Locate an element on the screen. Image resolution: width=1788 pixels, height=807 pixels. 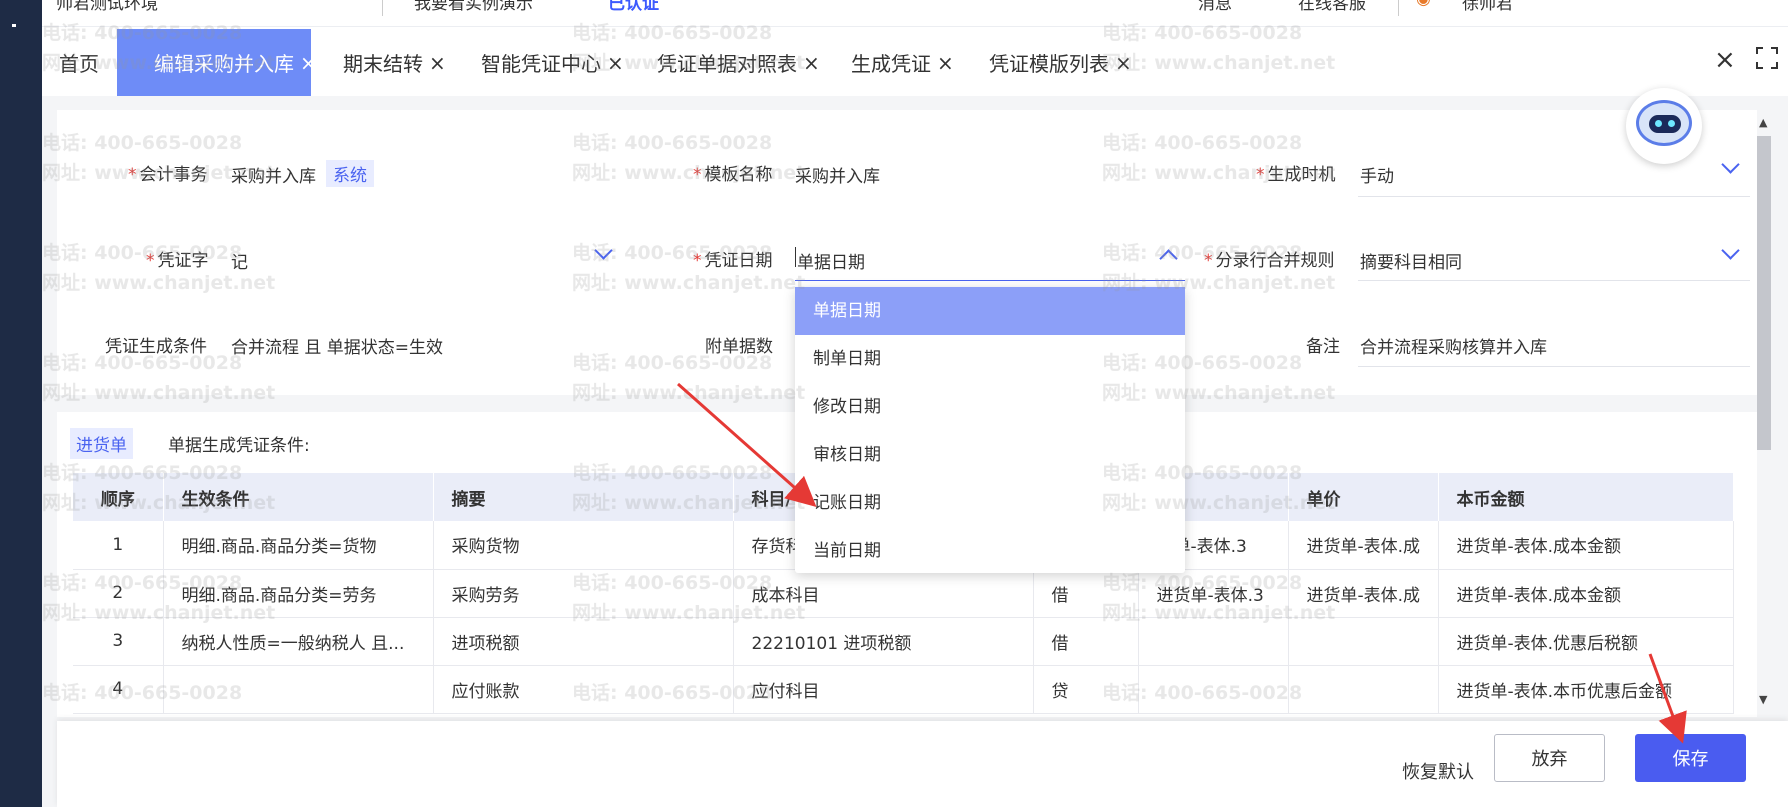
env-name: 帅君测试环境 is located at coordinates (107, 7).